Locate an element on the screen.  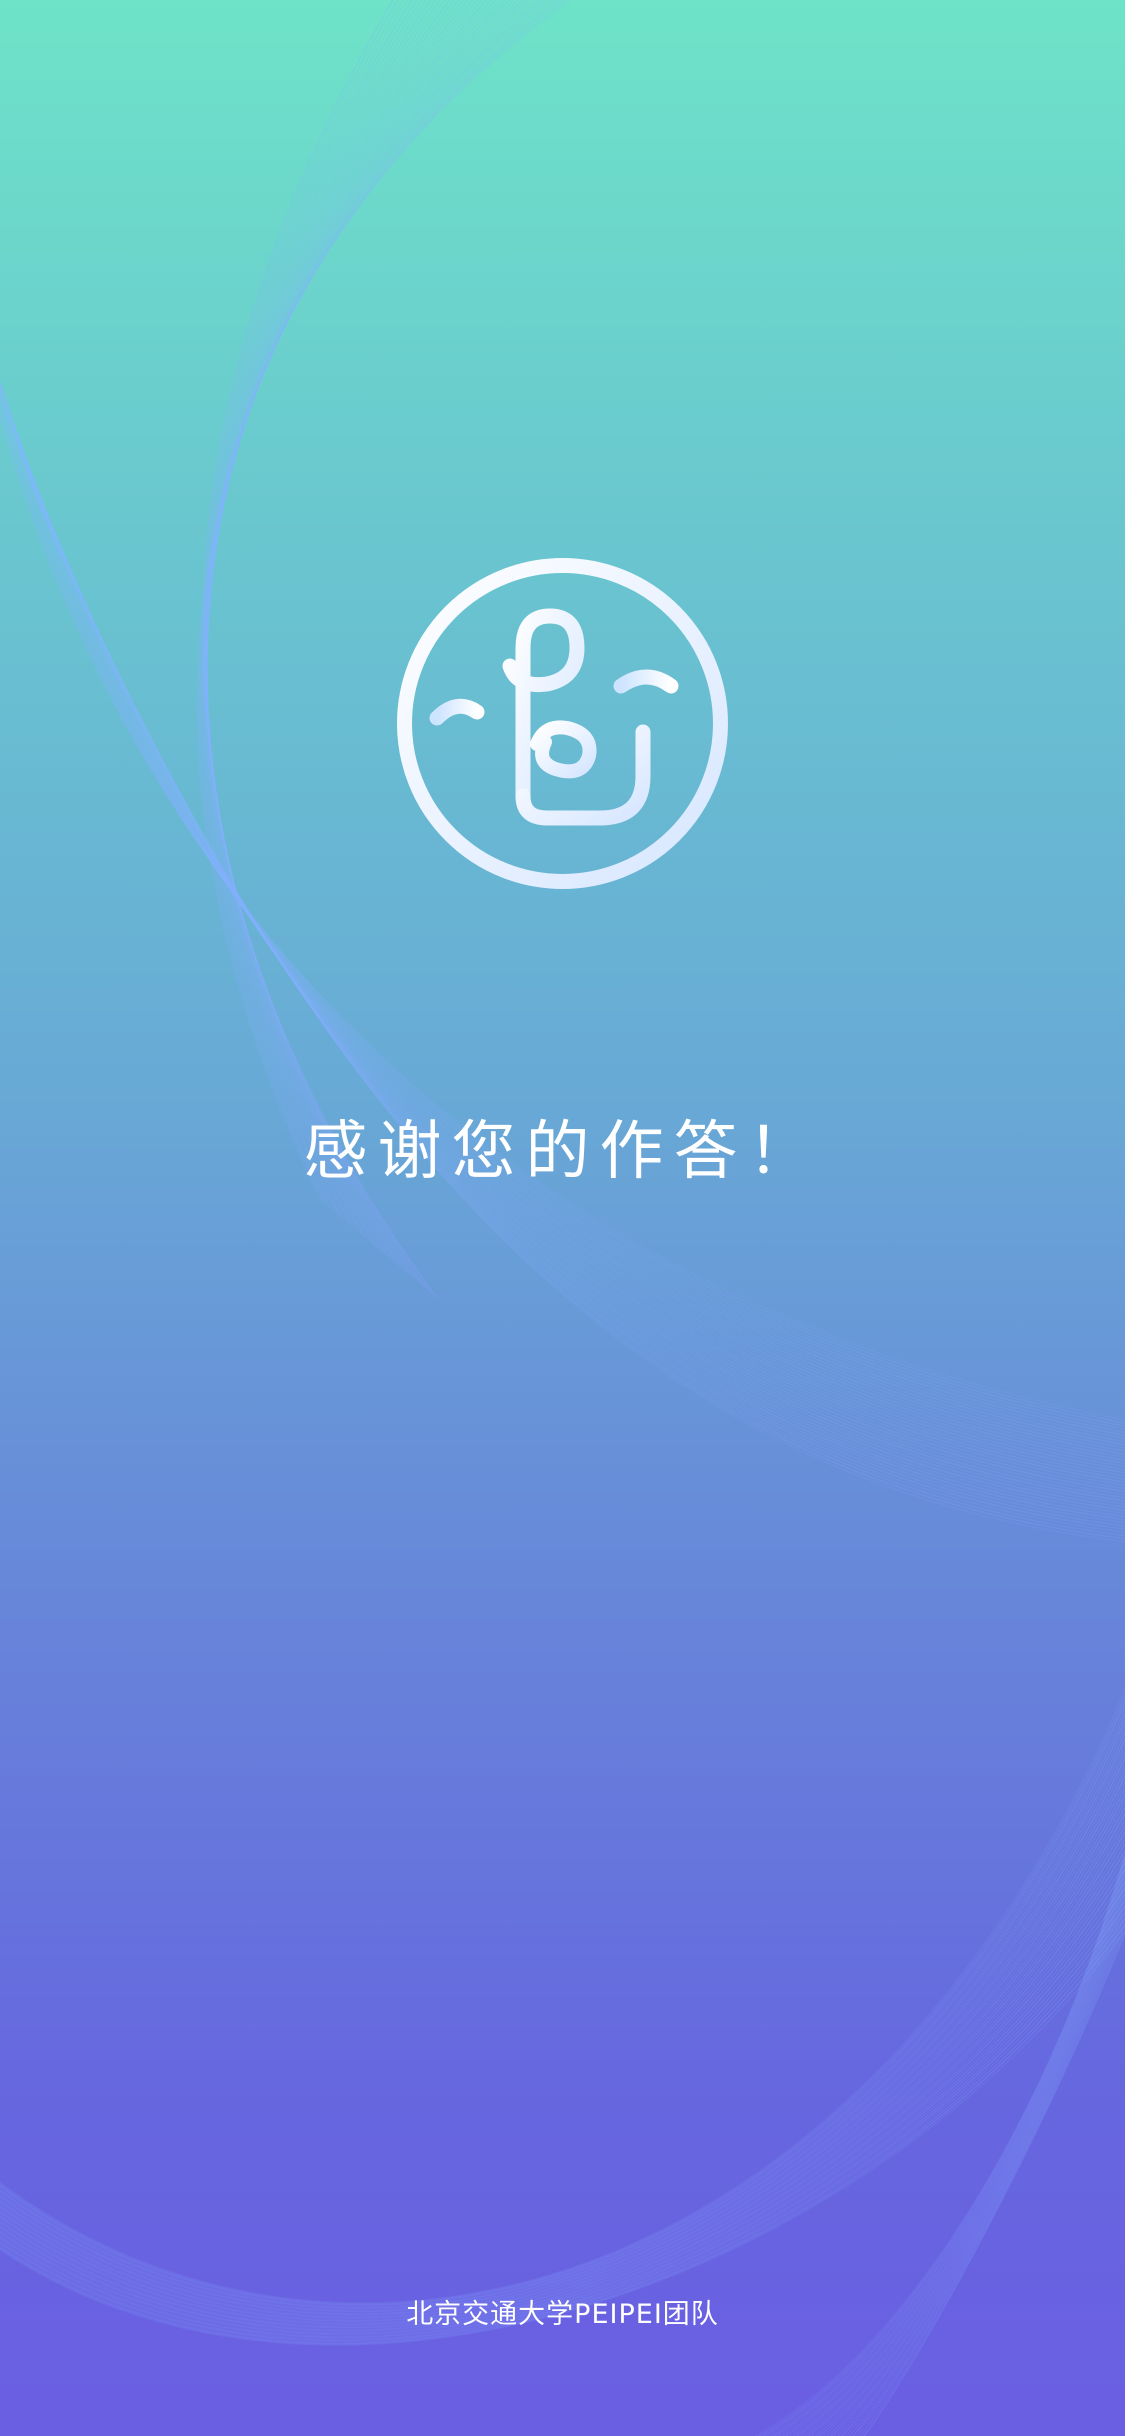
peipei-face-logo-icon is located at coordinates (562, 723).